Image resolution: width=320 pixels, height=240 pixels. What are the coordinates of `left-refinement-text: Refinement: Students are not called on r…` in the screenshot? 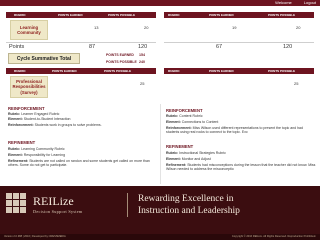 It's located at (83, 163).